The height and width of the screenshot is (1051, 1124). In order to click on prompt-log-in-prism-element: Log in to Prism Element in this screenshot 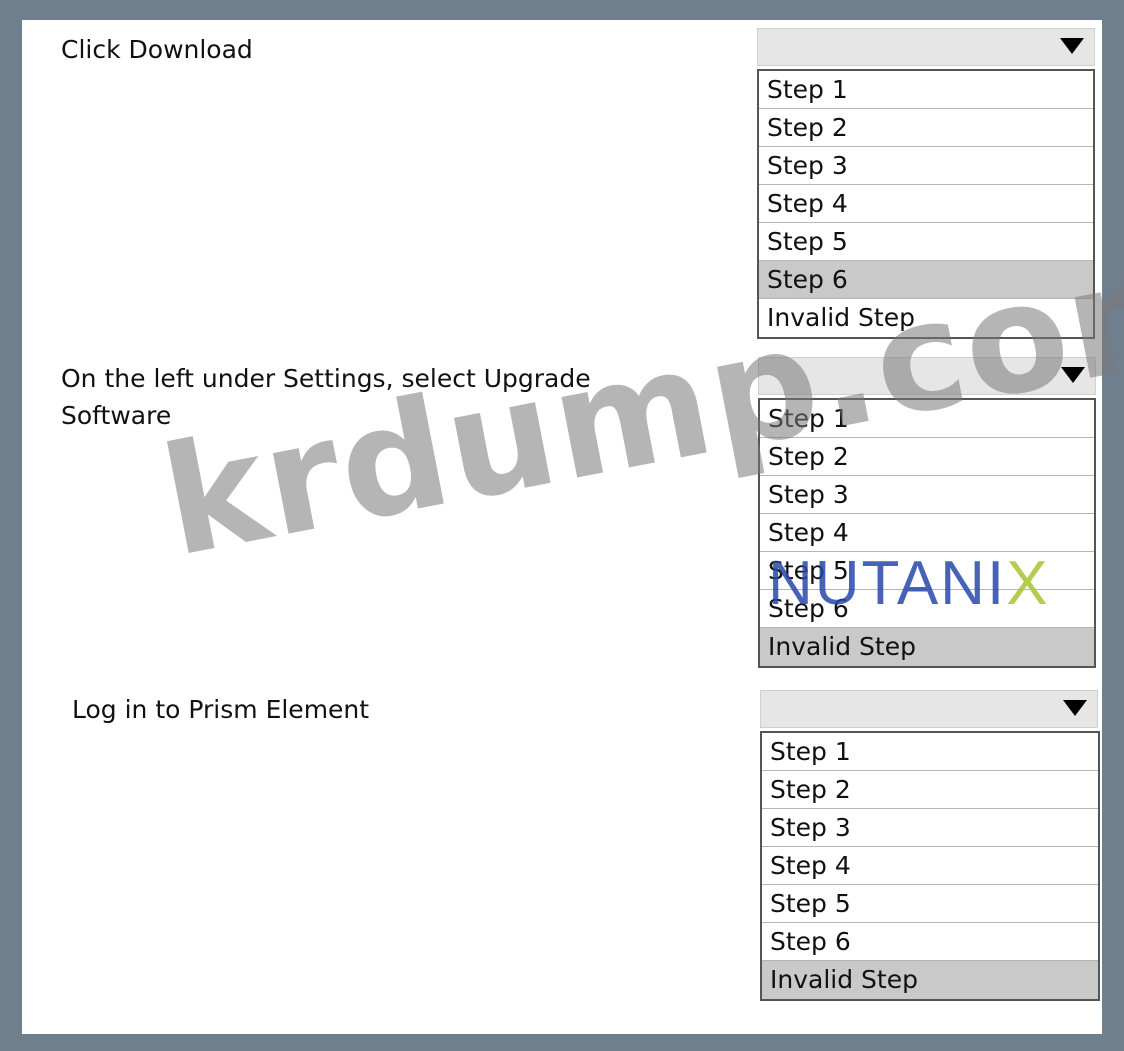, I will do `click(221, 709)`.